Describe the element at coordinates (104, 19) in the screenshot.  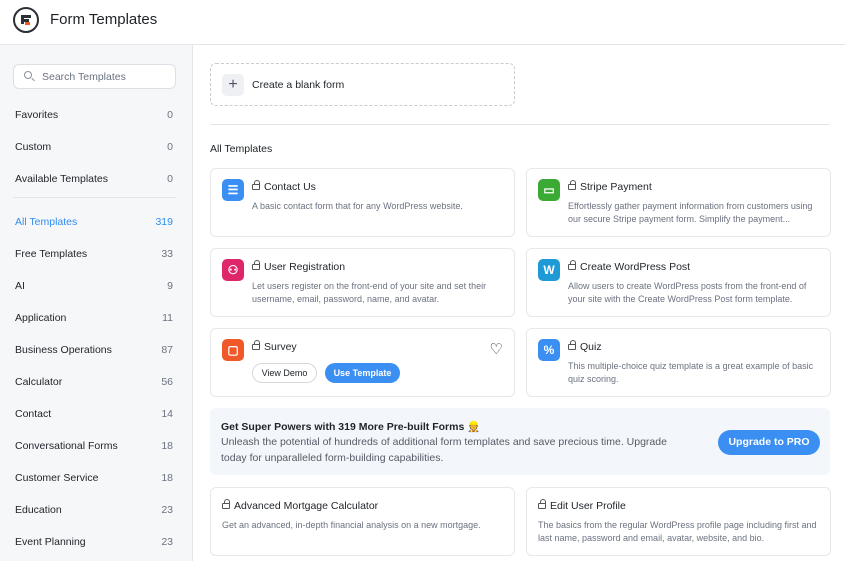
I see `page-title: Form Templates` at that location.